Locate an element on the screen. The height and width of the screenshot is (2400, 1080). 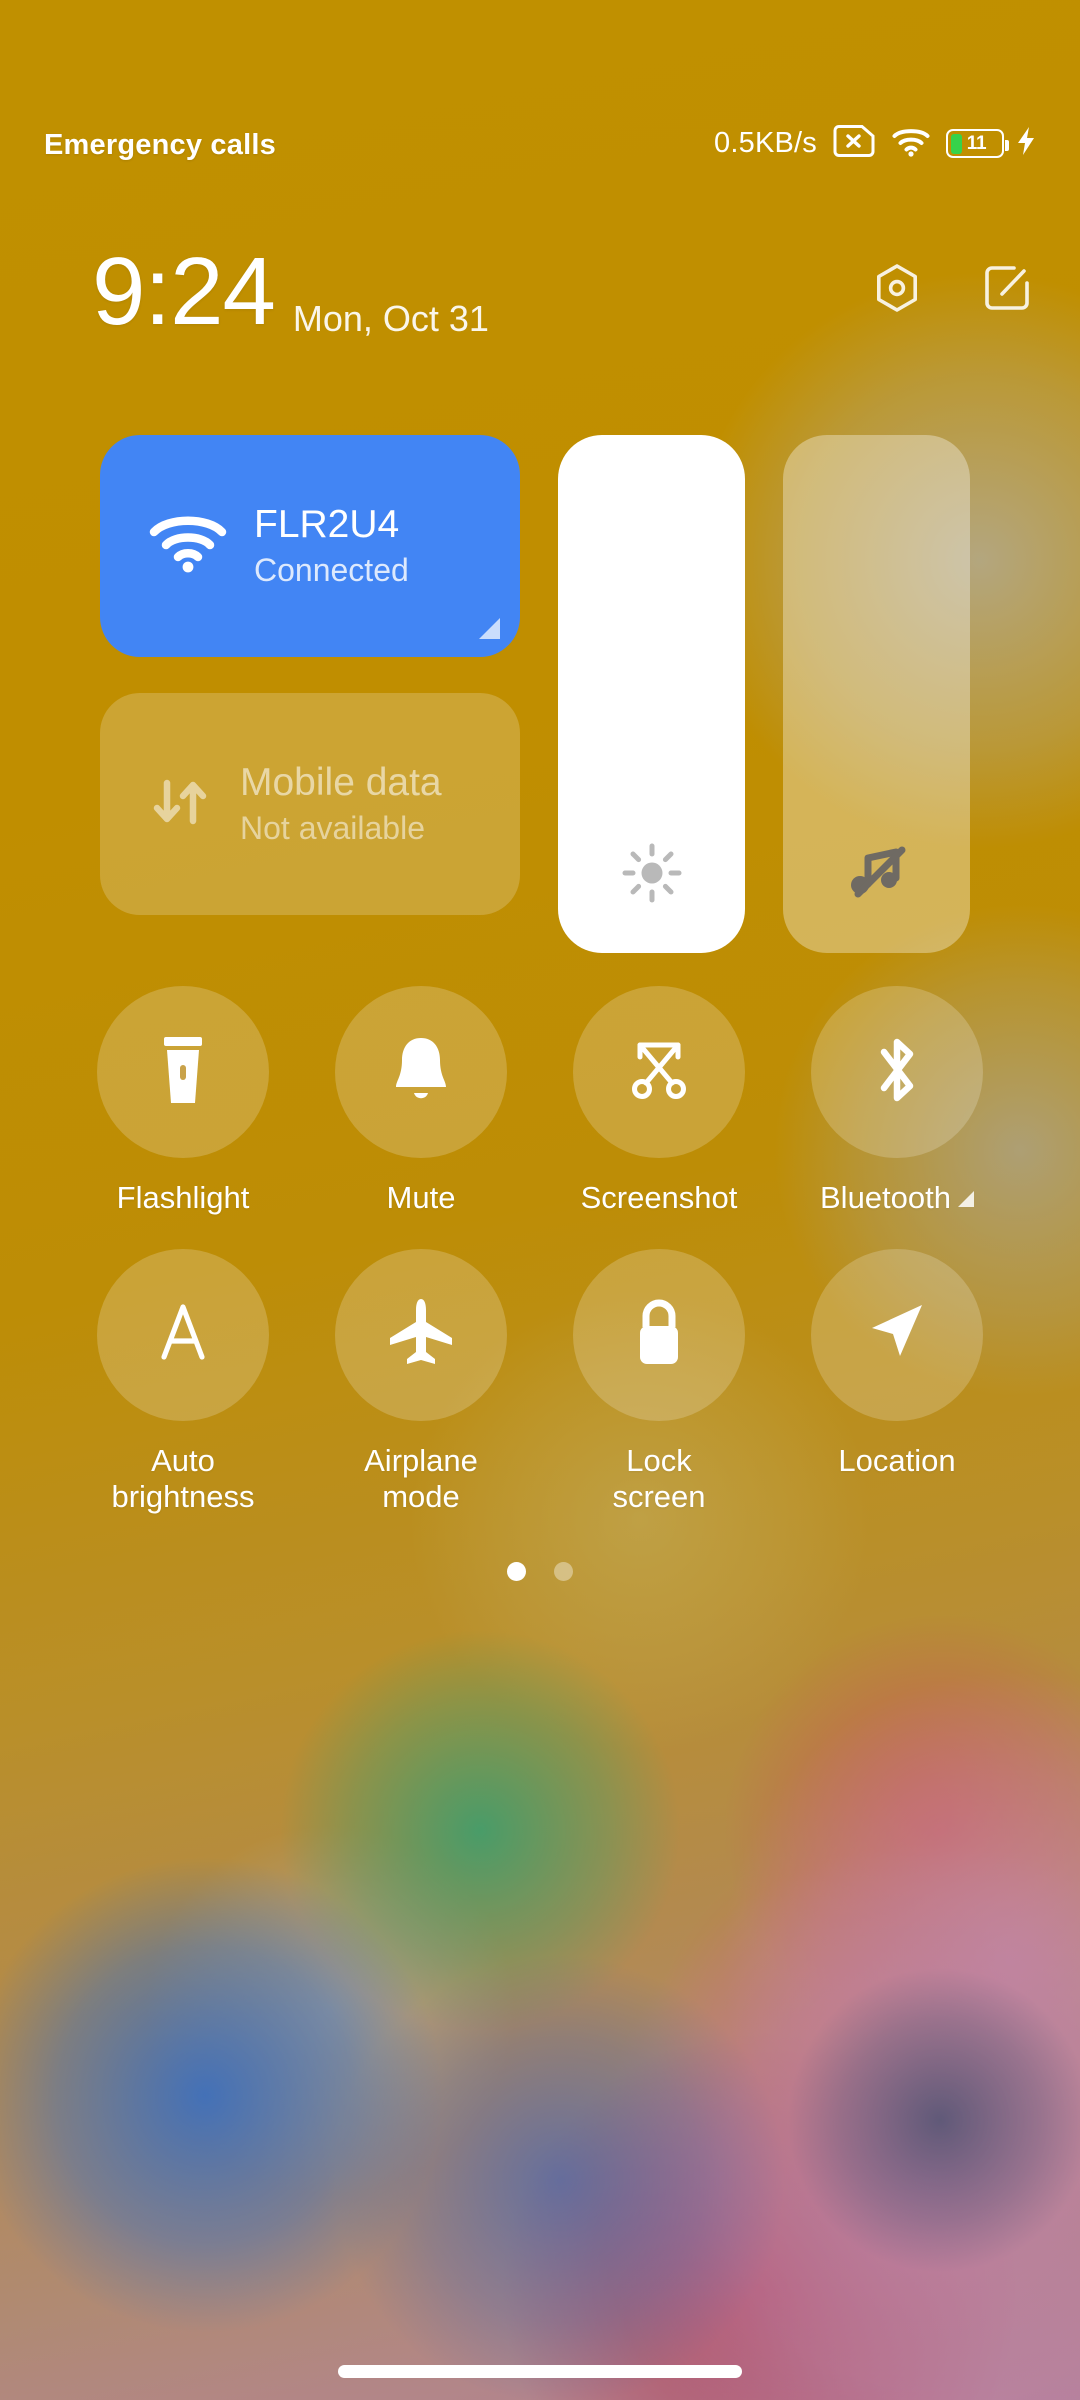
toggle-flashlight-circle is located at coordinates (183, 1072).